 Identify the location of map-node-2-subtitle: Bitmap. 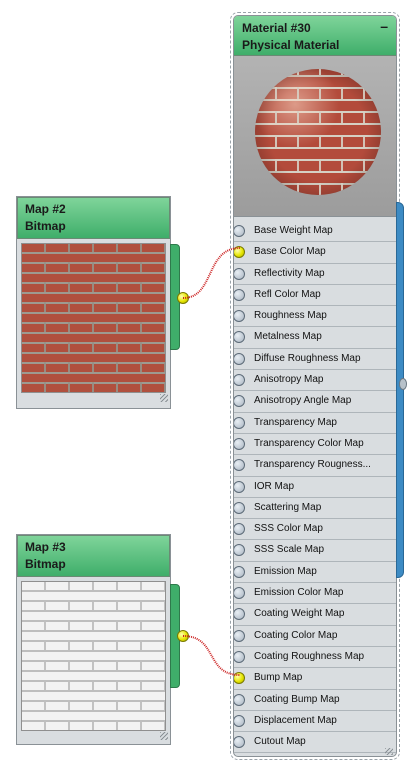
(45, 226).